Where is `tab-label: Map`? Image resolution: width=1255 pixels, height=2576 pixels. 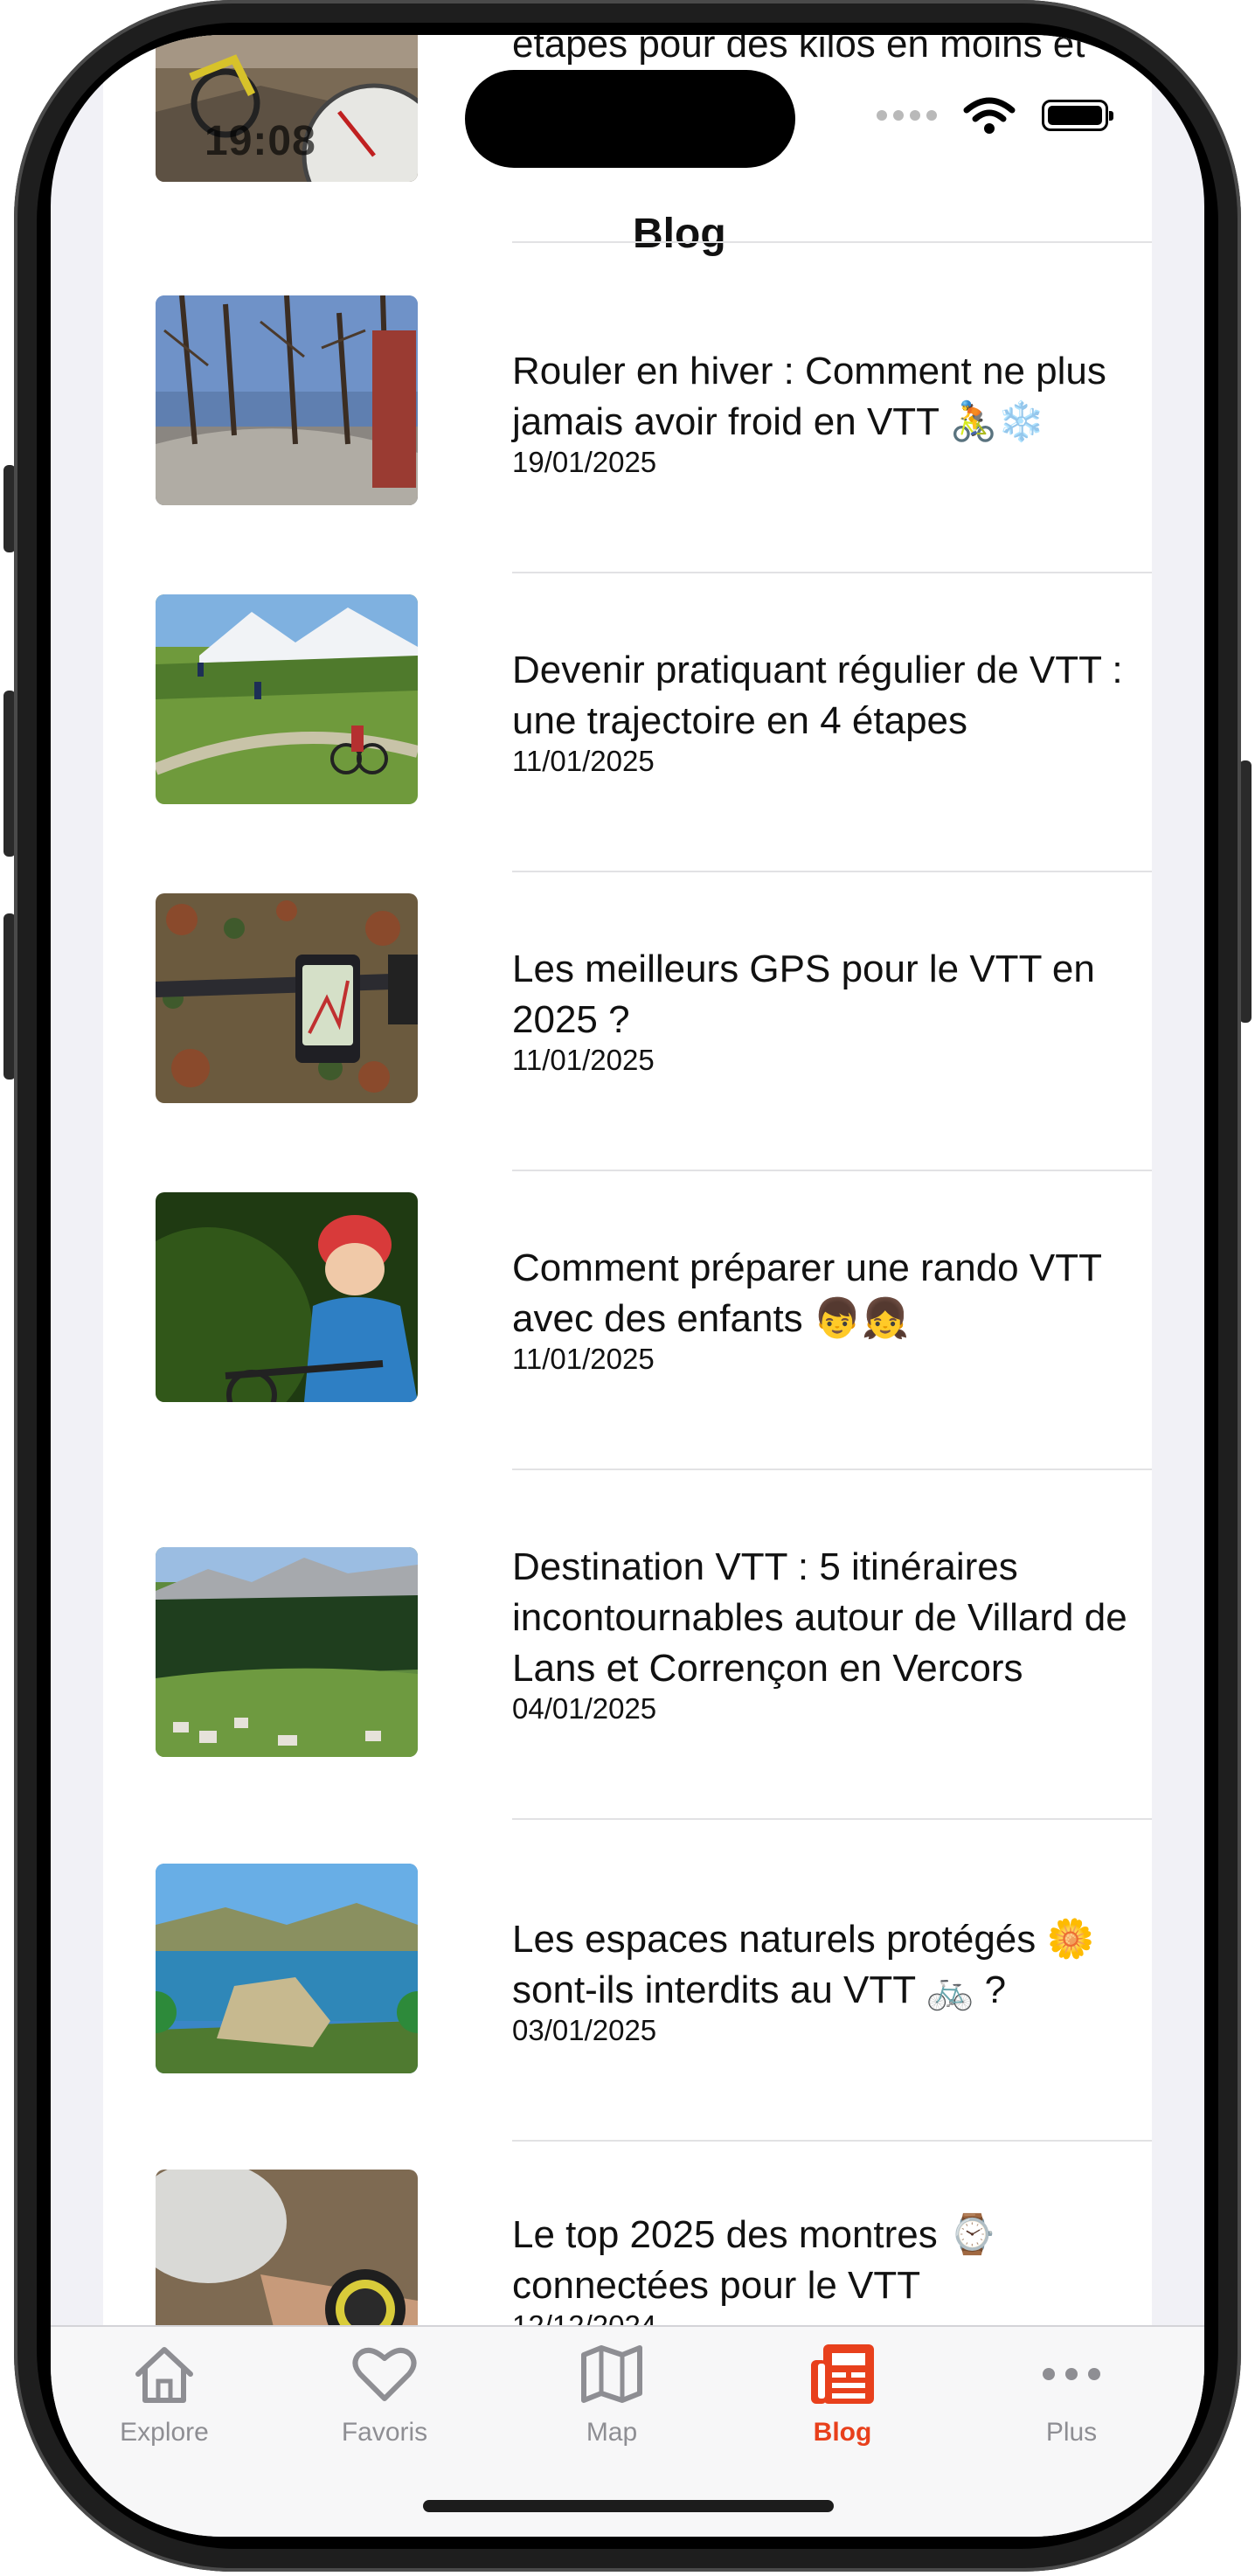
tab-label: Map is located at coordinates (612, 2432).